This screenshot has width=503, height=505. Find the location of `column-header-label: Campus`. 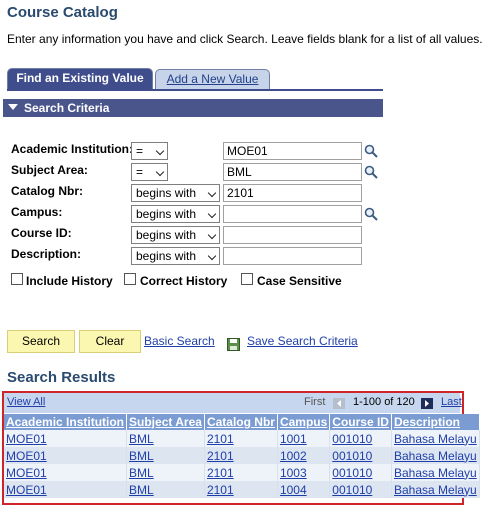

column-header-label: Campus is located at coordinates (303, 422).